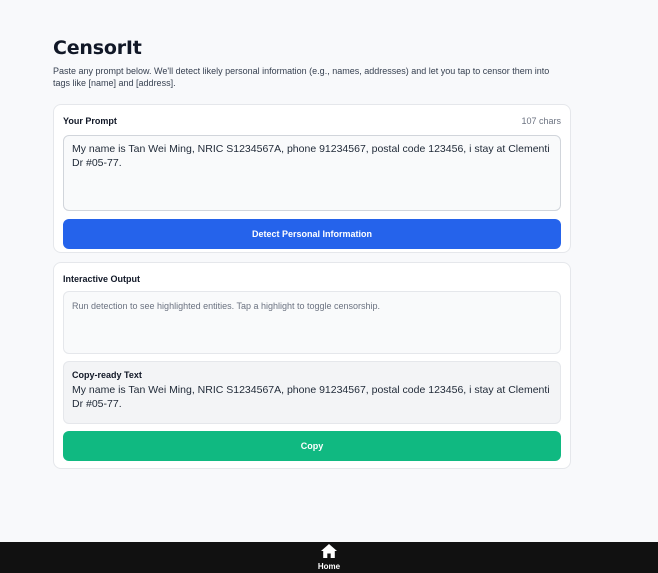 The height and width of the screenshot is (573, 658). Describe the element at coordinates (312, 120) in the screenshot. I see `prompt-card-header: Your Prompt 107 chars` at that location.